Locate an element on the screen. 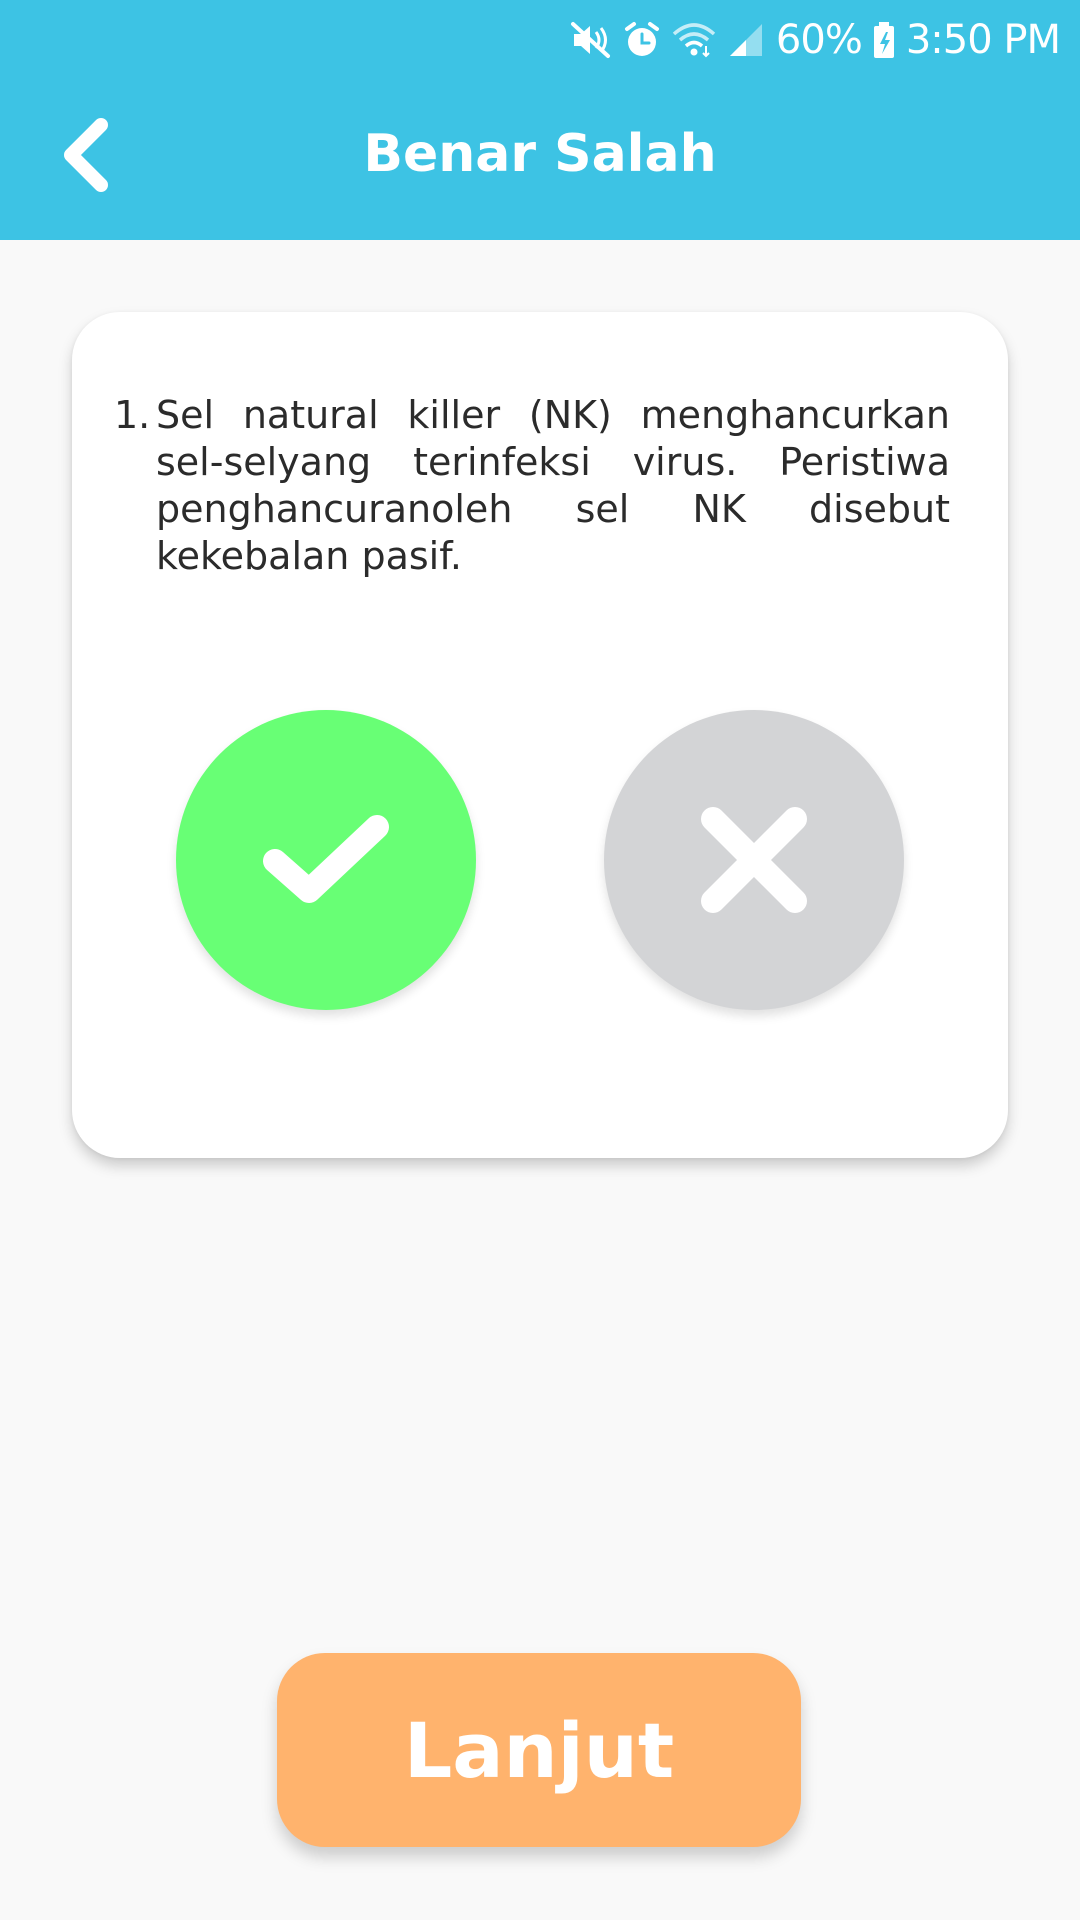 This screenshot has height=1920, width=1080. false-answer-button is located at coordinates (754, 860).